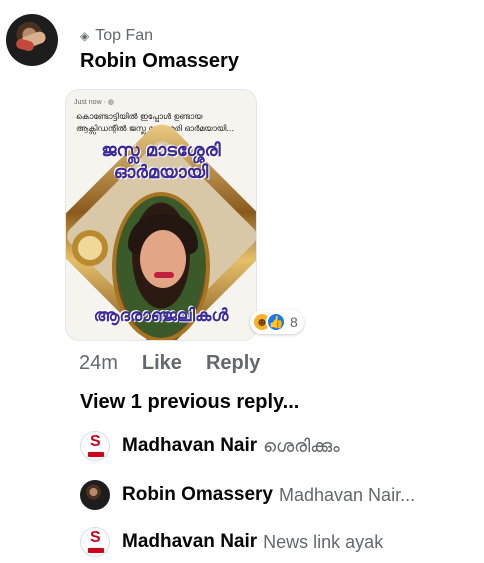 This screenshot has height=563, width=484. I want to click on like-button: Like, so click(162, 363).